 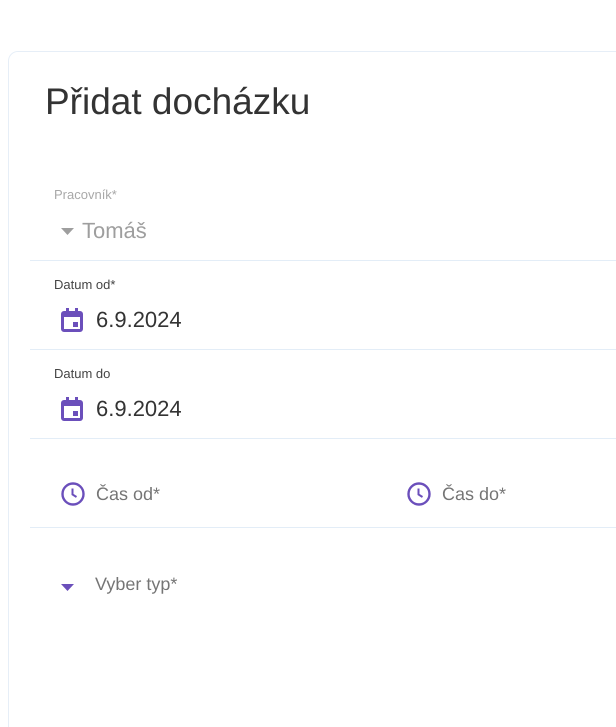 What do you see at coordinates (508, 494) in the screenshot?
I see `time-field: Čas do*` at bounding box center [508, 494].